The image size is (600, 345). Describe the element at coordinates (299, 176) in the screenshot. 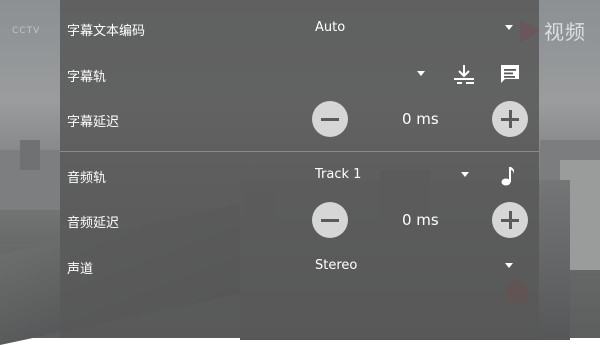

I see `audio-track-row: 音频轨 Track 1` at that location.